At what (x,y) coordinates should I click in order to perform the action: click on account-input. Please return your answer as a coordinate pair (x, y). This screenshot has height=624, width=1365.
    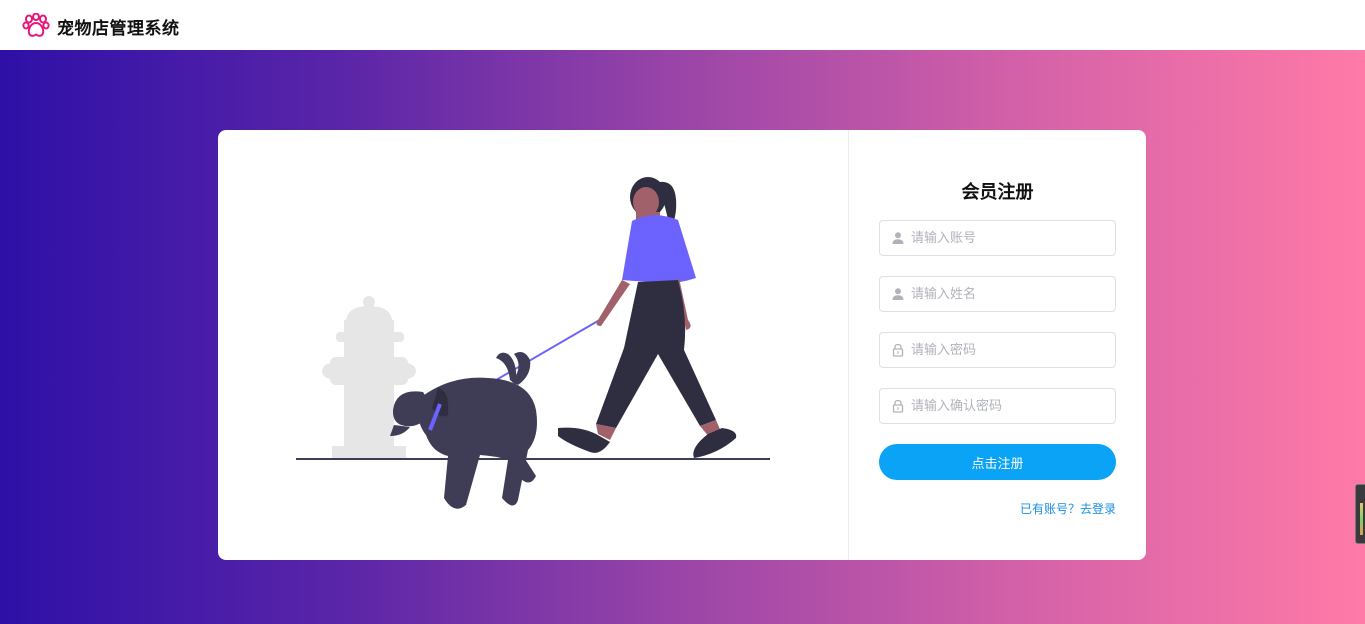
    Looking at the image, I should click on (1008, 238).